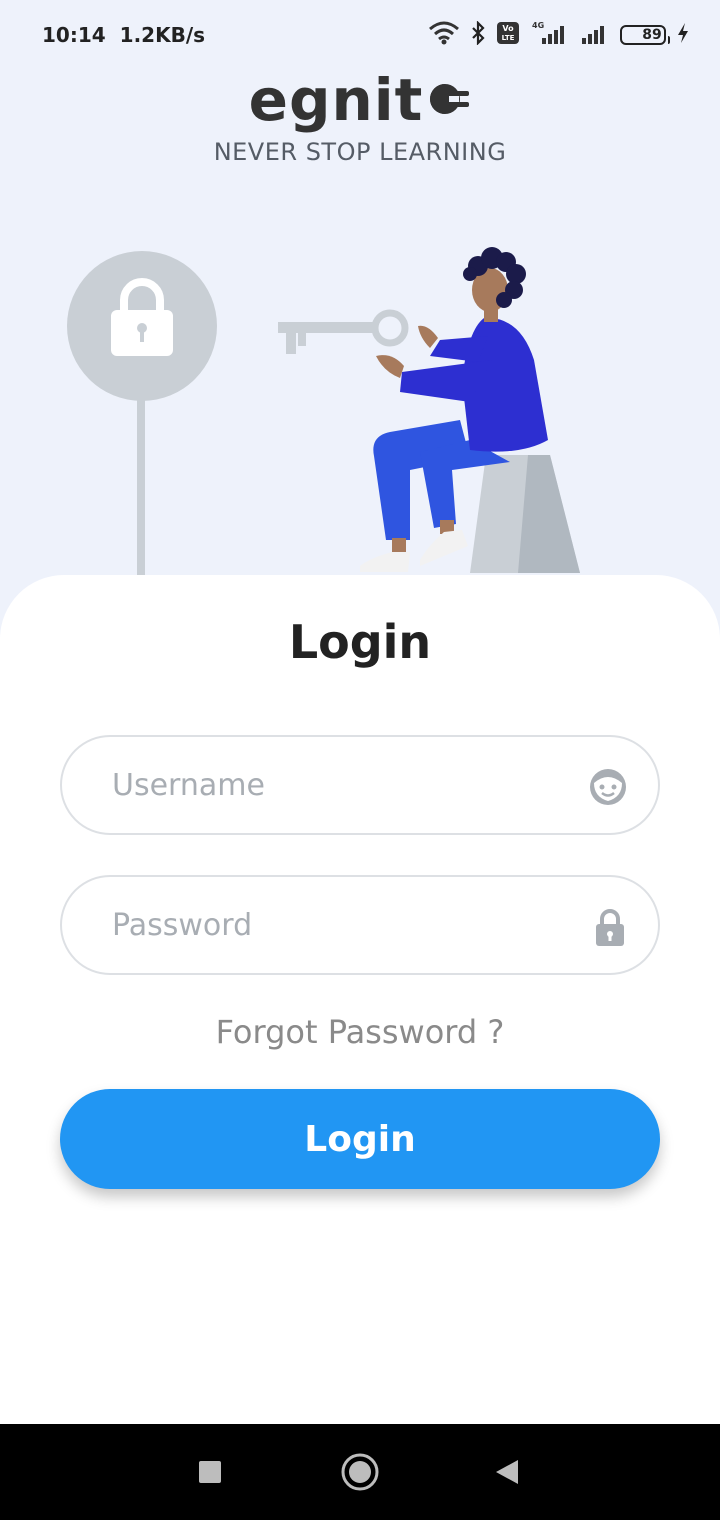 The image size is (720, 1520). Describe the element at coordinates (652, 35) in the screenshot. I see `battery-level: 89` at that location.